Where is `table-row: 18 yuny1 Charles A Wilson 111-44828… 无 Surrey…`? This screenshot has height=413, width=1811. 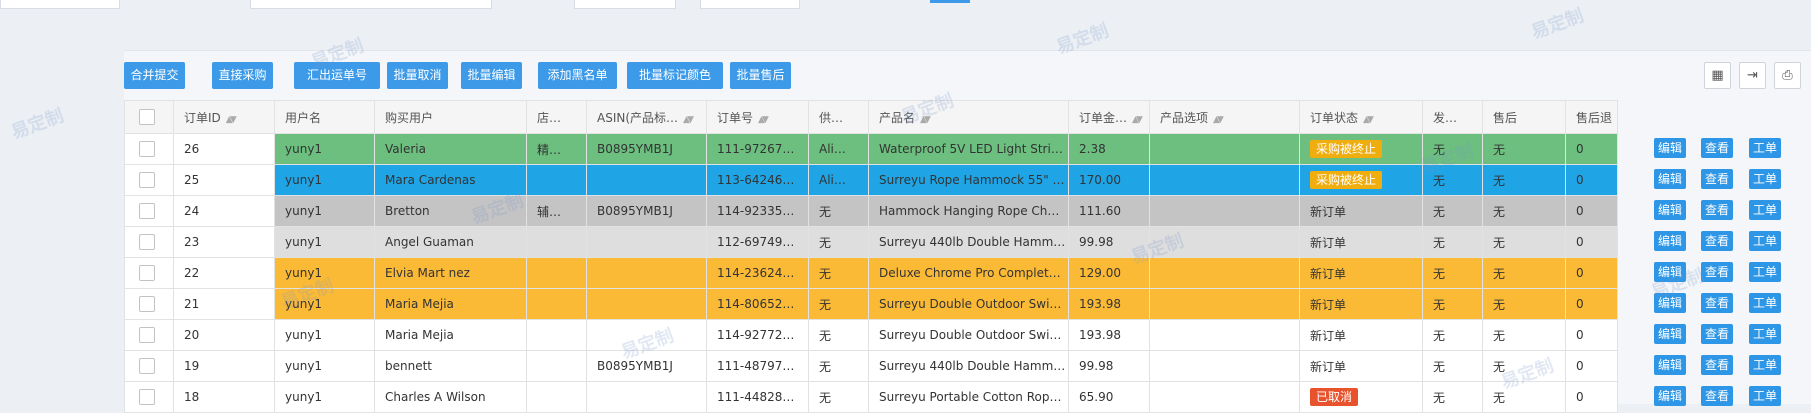 table-row: 18 yuny1 Charles A Wilson 111-44828… 无 Surrey… is located at coordinates (871, 397).